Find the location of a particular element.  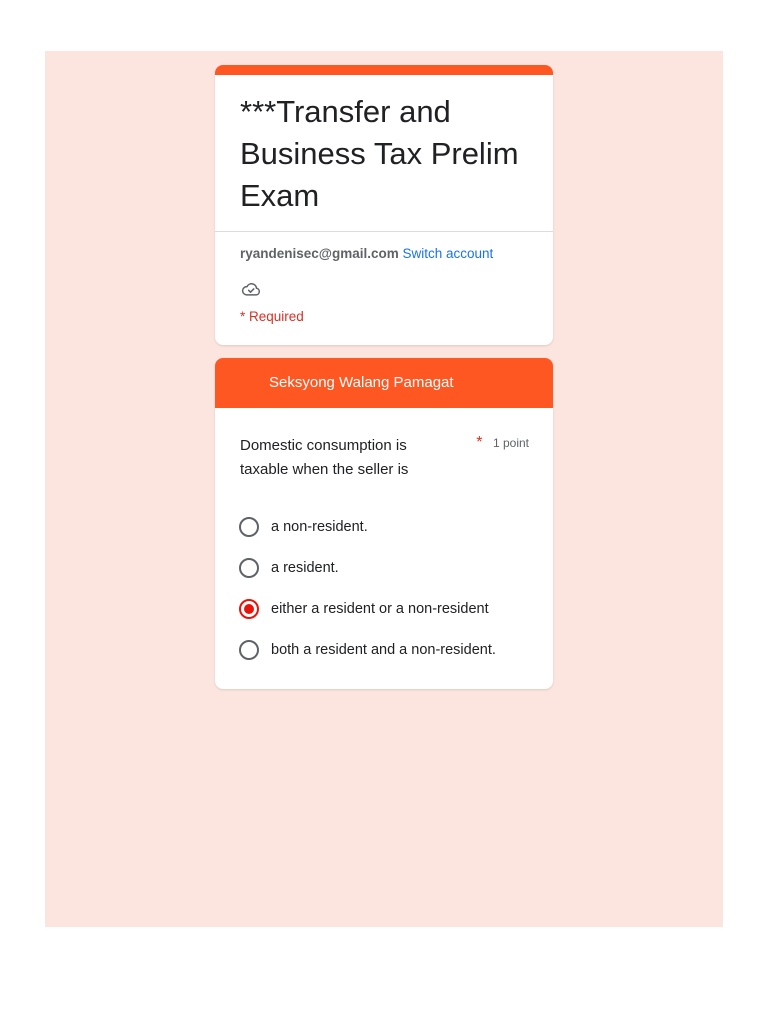

required-star: * is located at coordinates (479, 442).